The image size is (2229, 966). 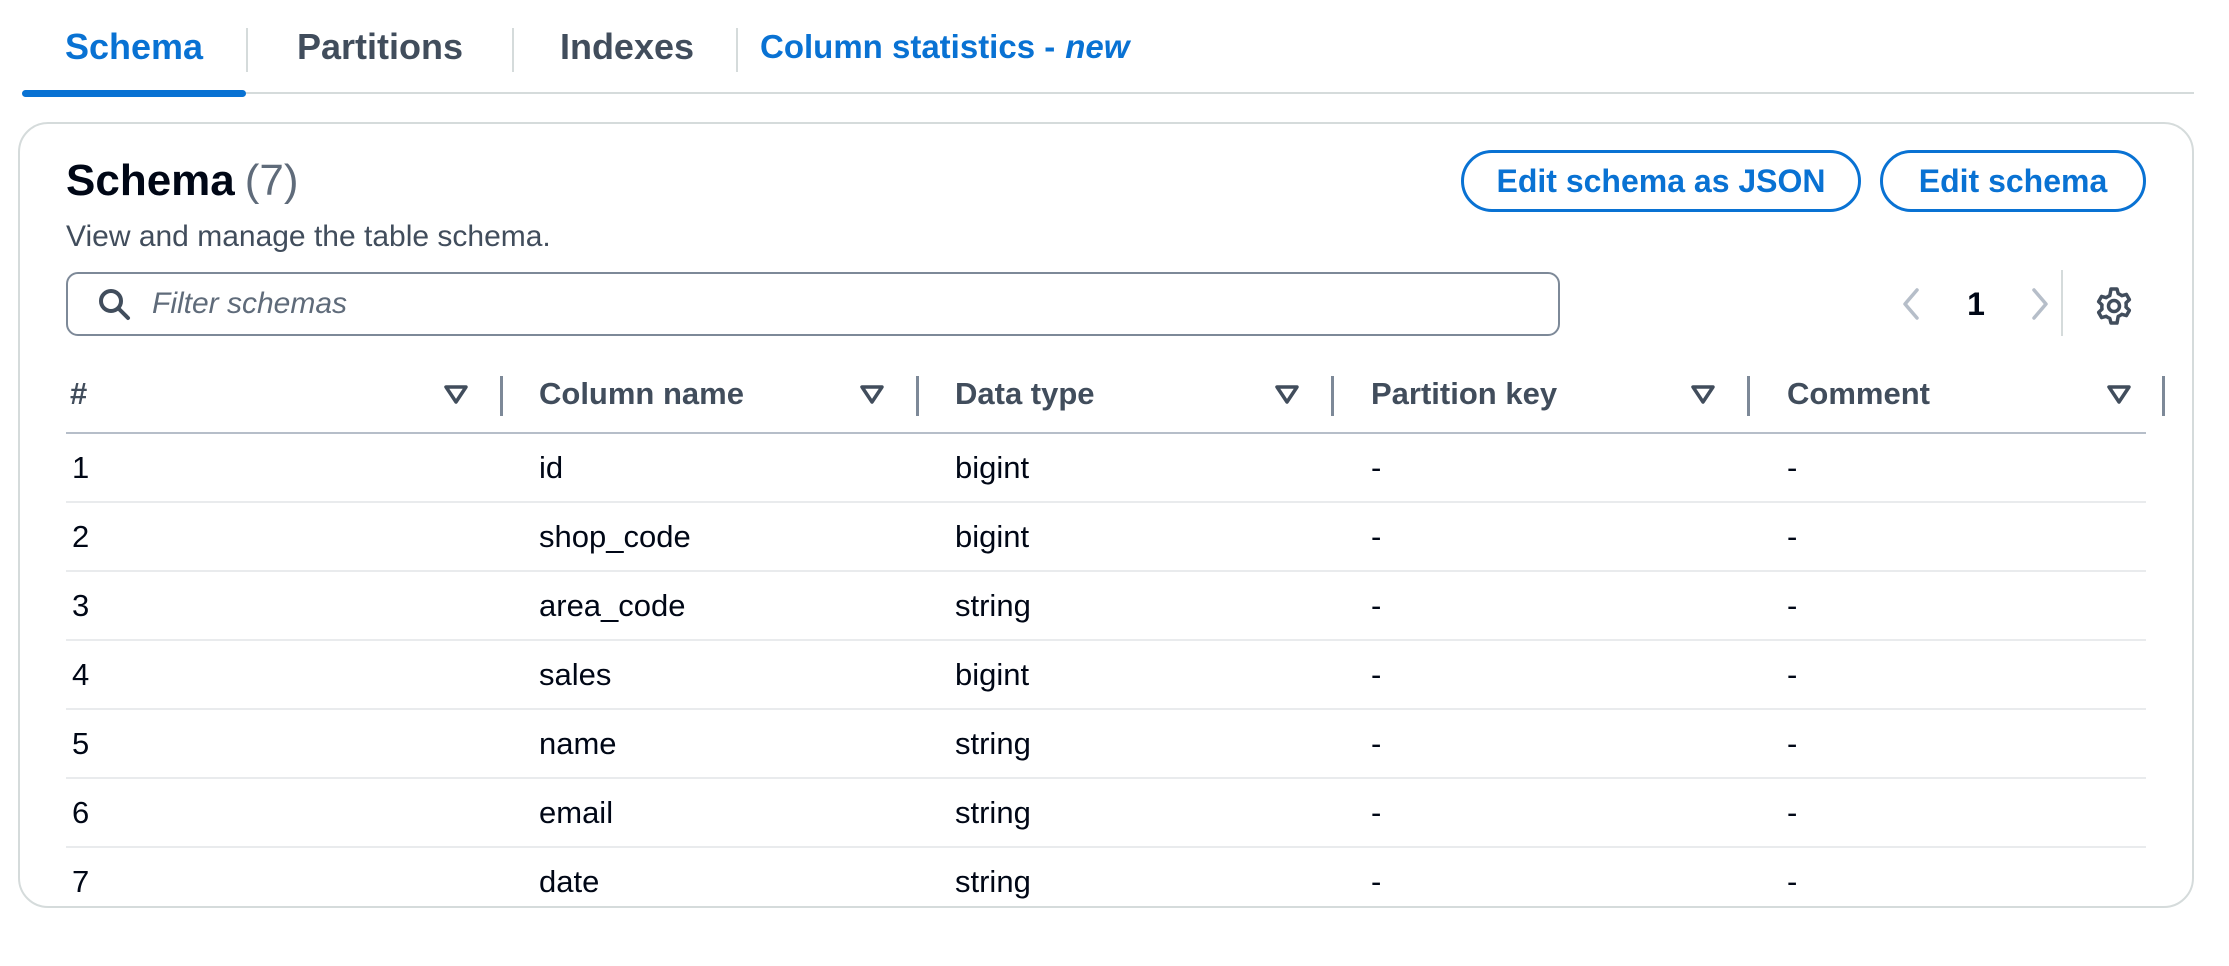 I want to click on table-row: 4 sales bigint - -, so click(x=1106, y=675).